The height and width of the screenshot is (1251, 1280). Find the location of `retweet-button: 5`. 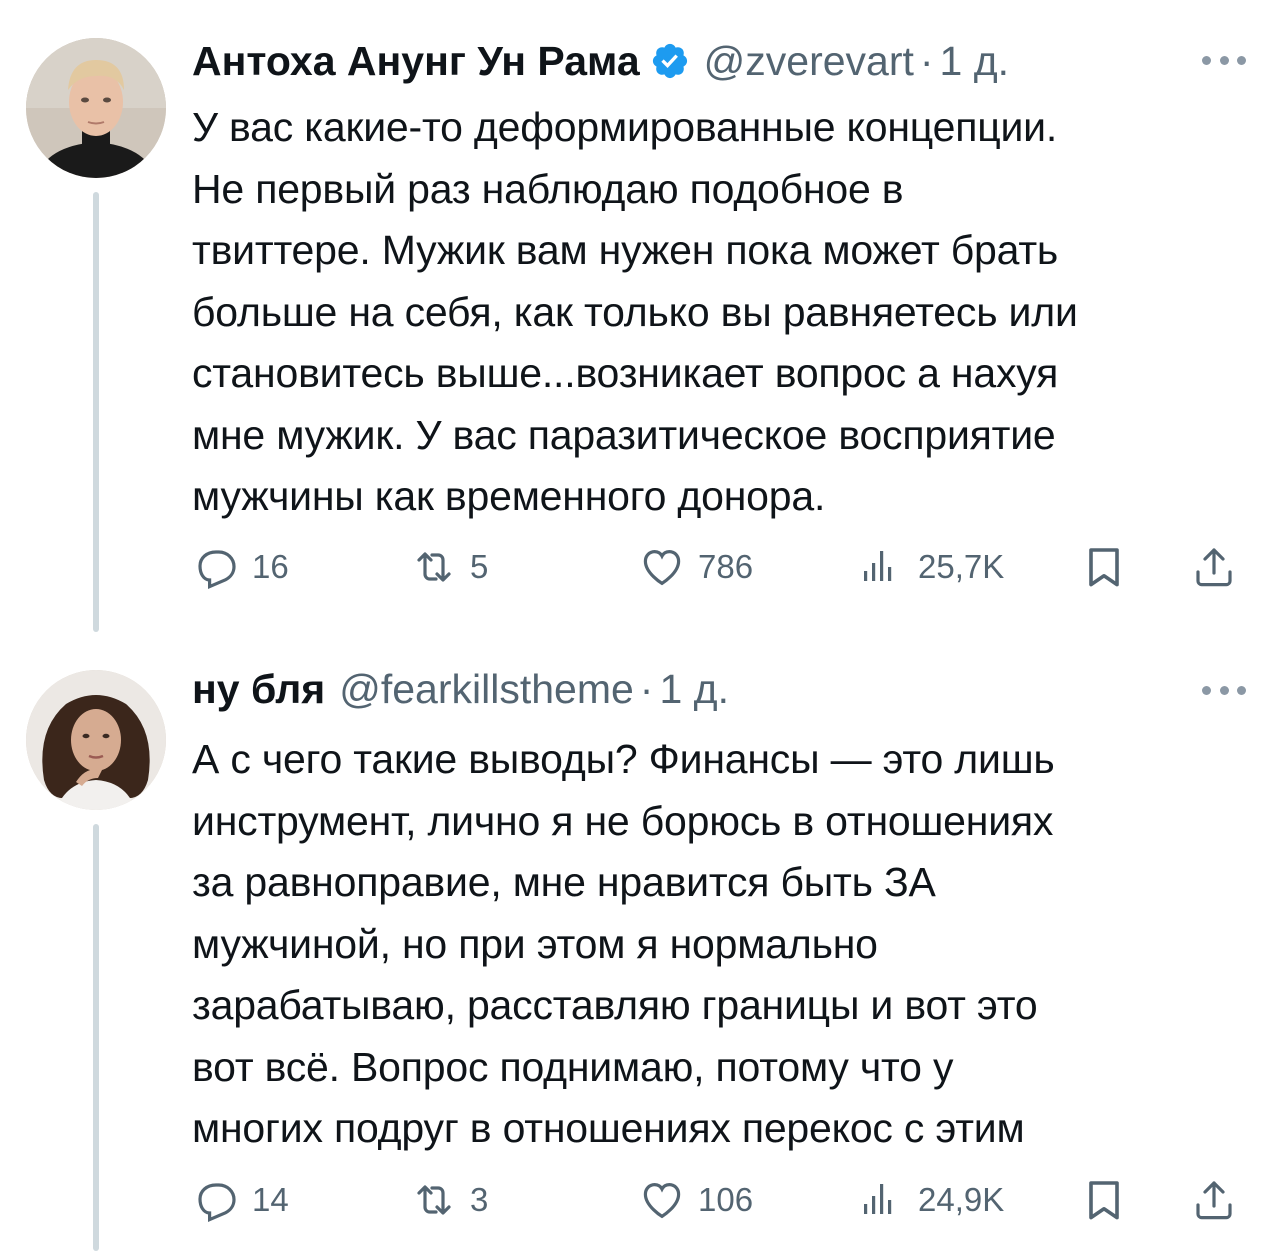

retweet-button: 5 is located at coordinates (449, 567).